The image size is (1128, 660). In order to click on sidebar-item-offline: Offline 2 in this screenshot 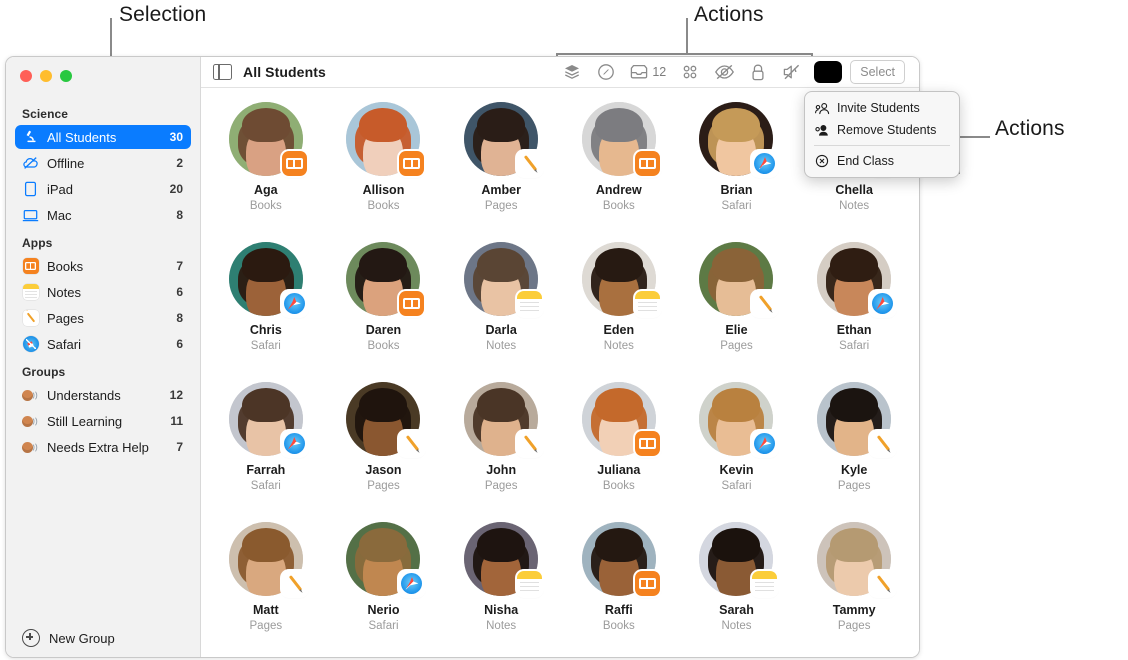, I will do `click(103, 163)`.